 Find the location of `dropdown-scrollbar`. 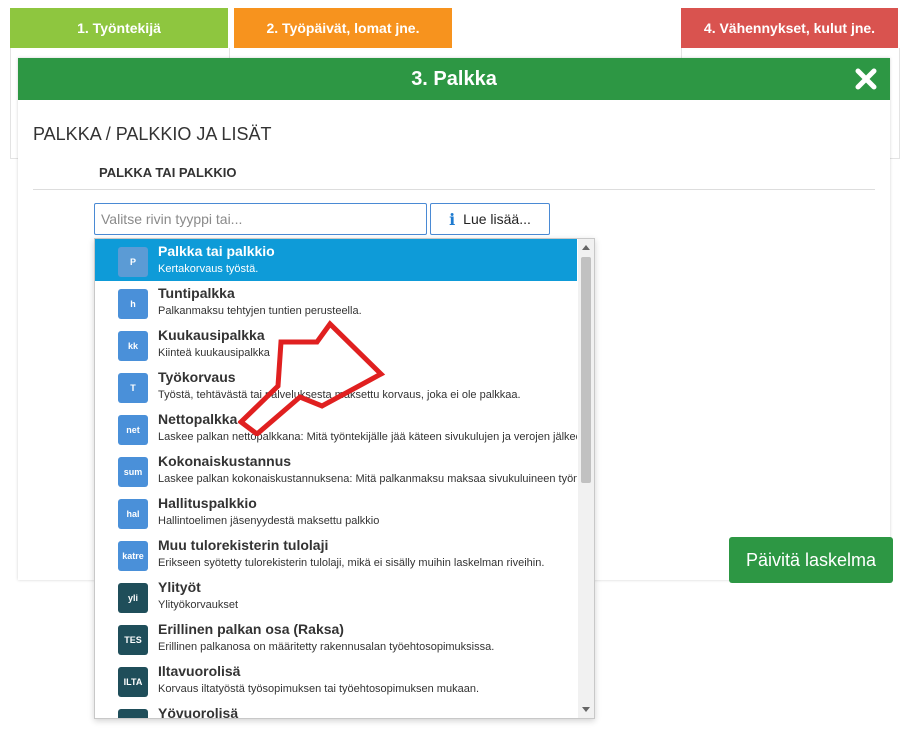

dropdown-scrollbar is located at coordinates (586, 478).